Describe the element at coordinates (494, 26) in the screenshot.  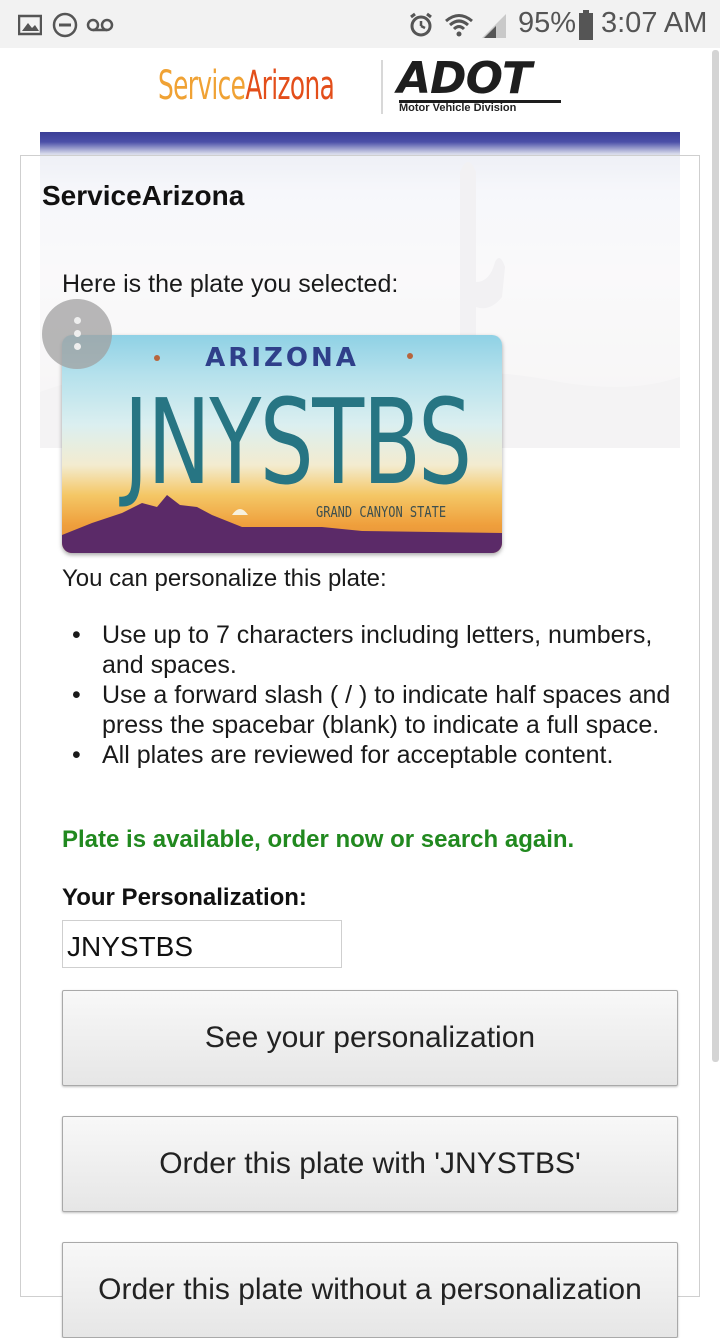
I see `signal-icon` at that location.